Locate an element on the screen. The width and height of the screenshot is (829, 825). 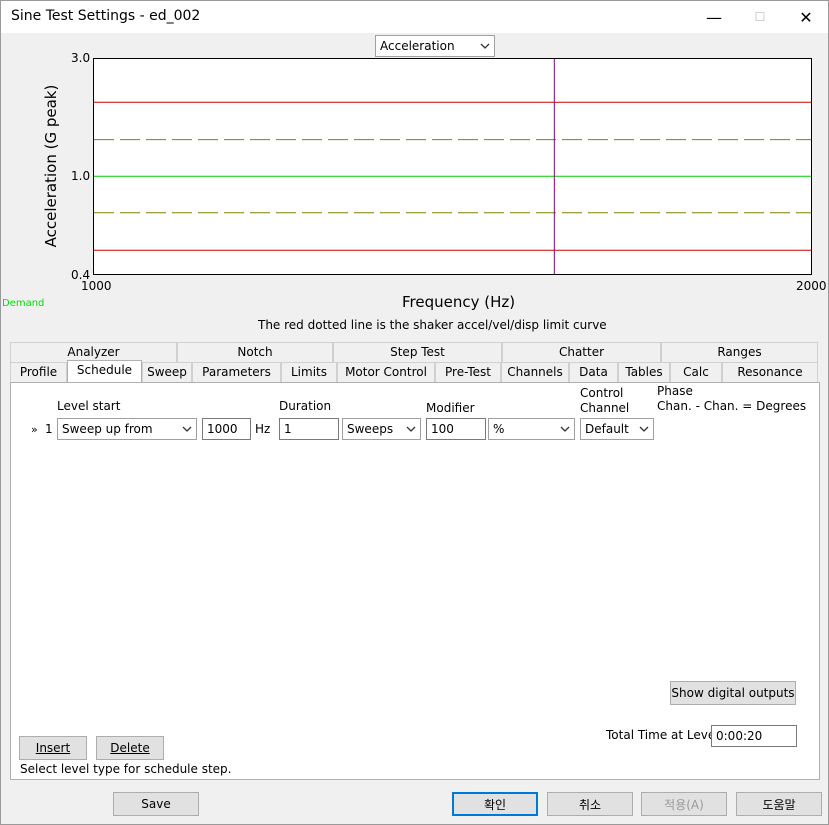
tab-pre-test: Pre-Test is located at coordinates (468, 372).